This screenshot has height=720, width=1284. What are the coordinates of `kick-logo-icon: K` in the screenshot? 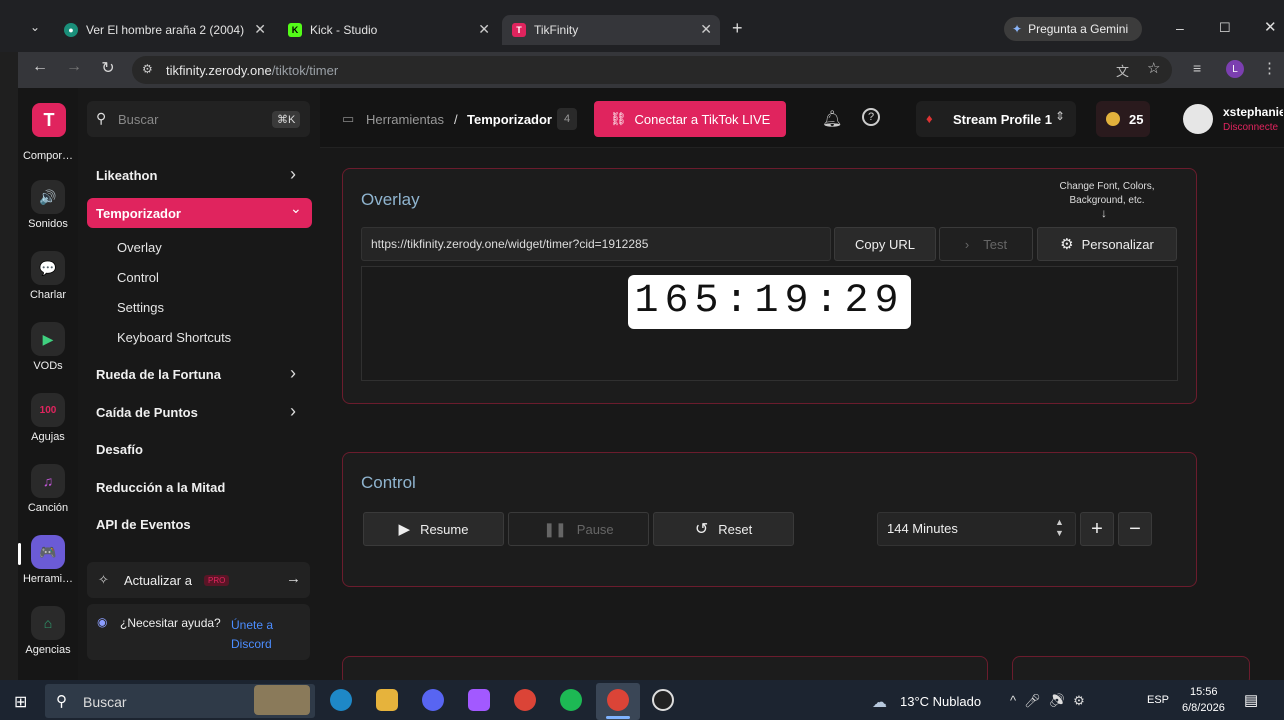 It's located at (295, 30).